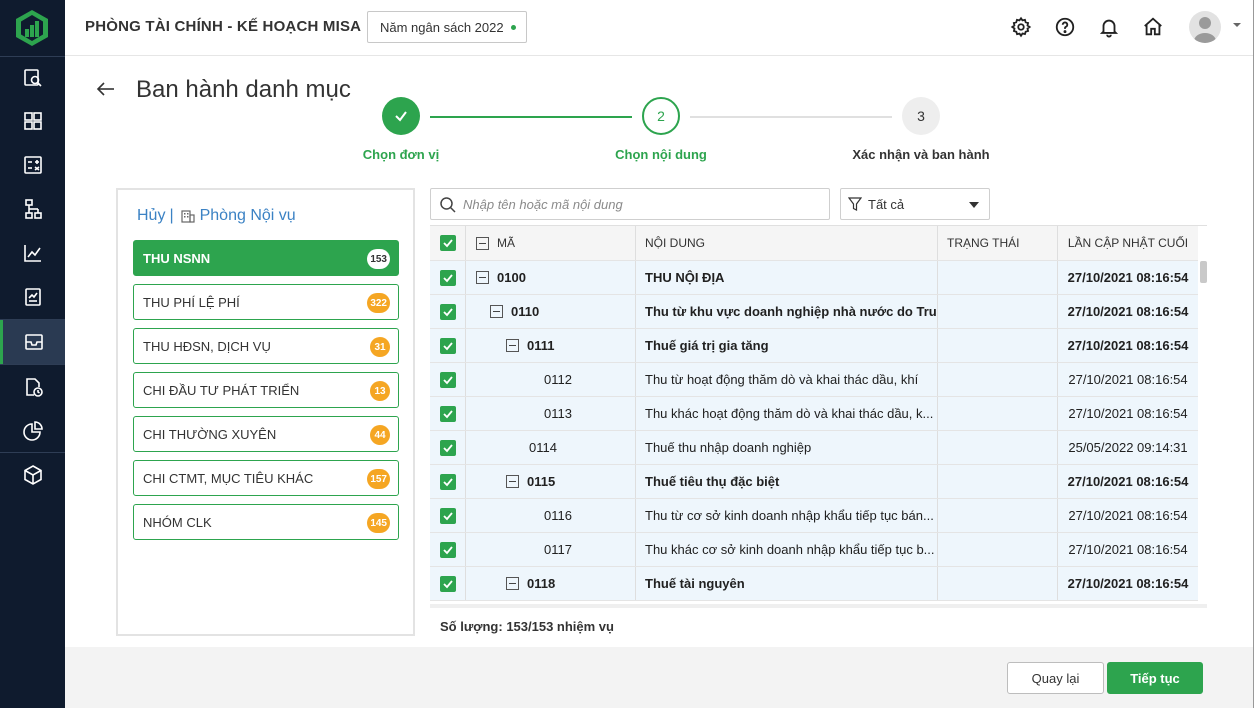  I want to click on category-item: CHI CTMT, MỤC TIÊU KHÁC 157, so click(266, 478).